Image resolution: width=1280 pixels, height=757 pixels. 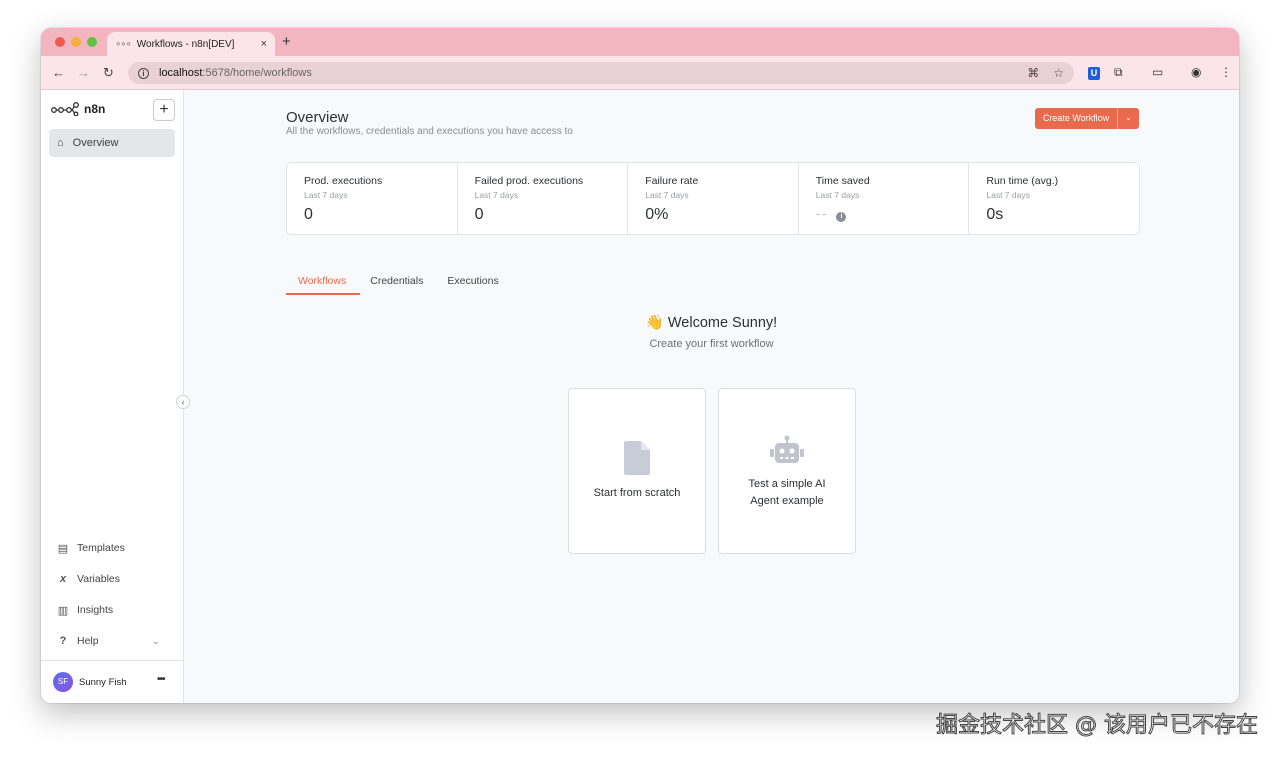 I want to click on stat-value: --, so click(x=822, y=213).